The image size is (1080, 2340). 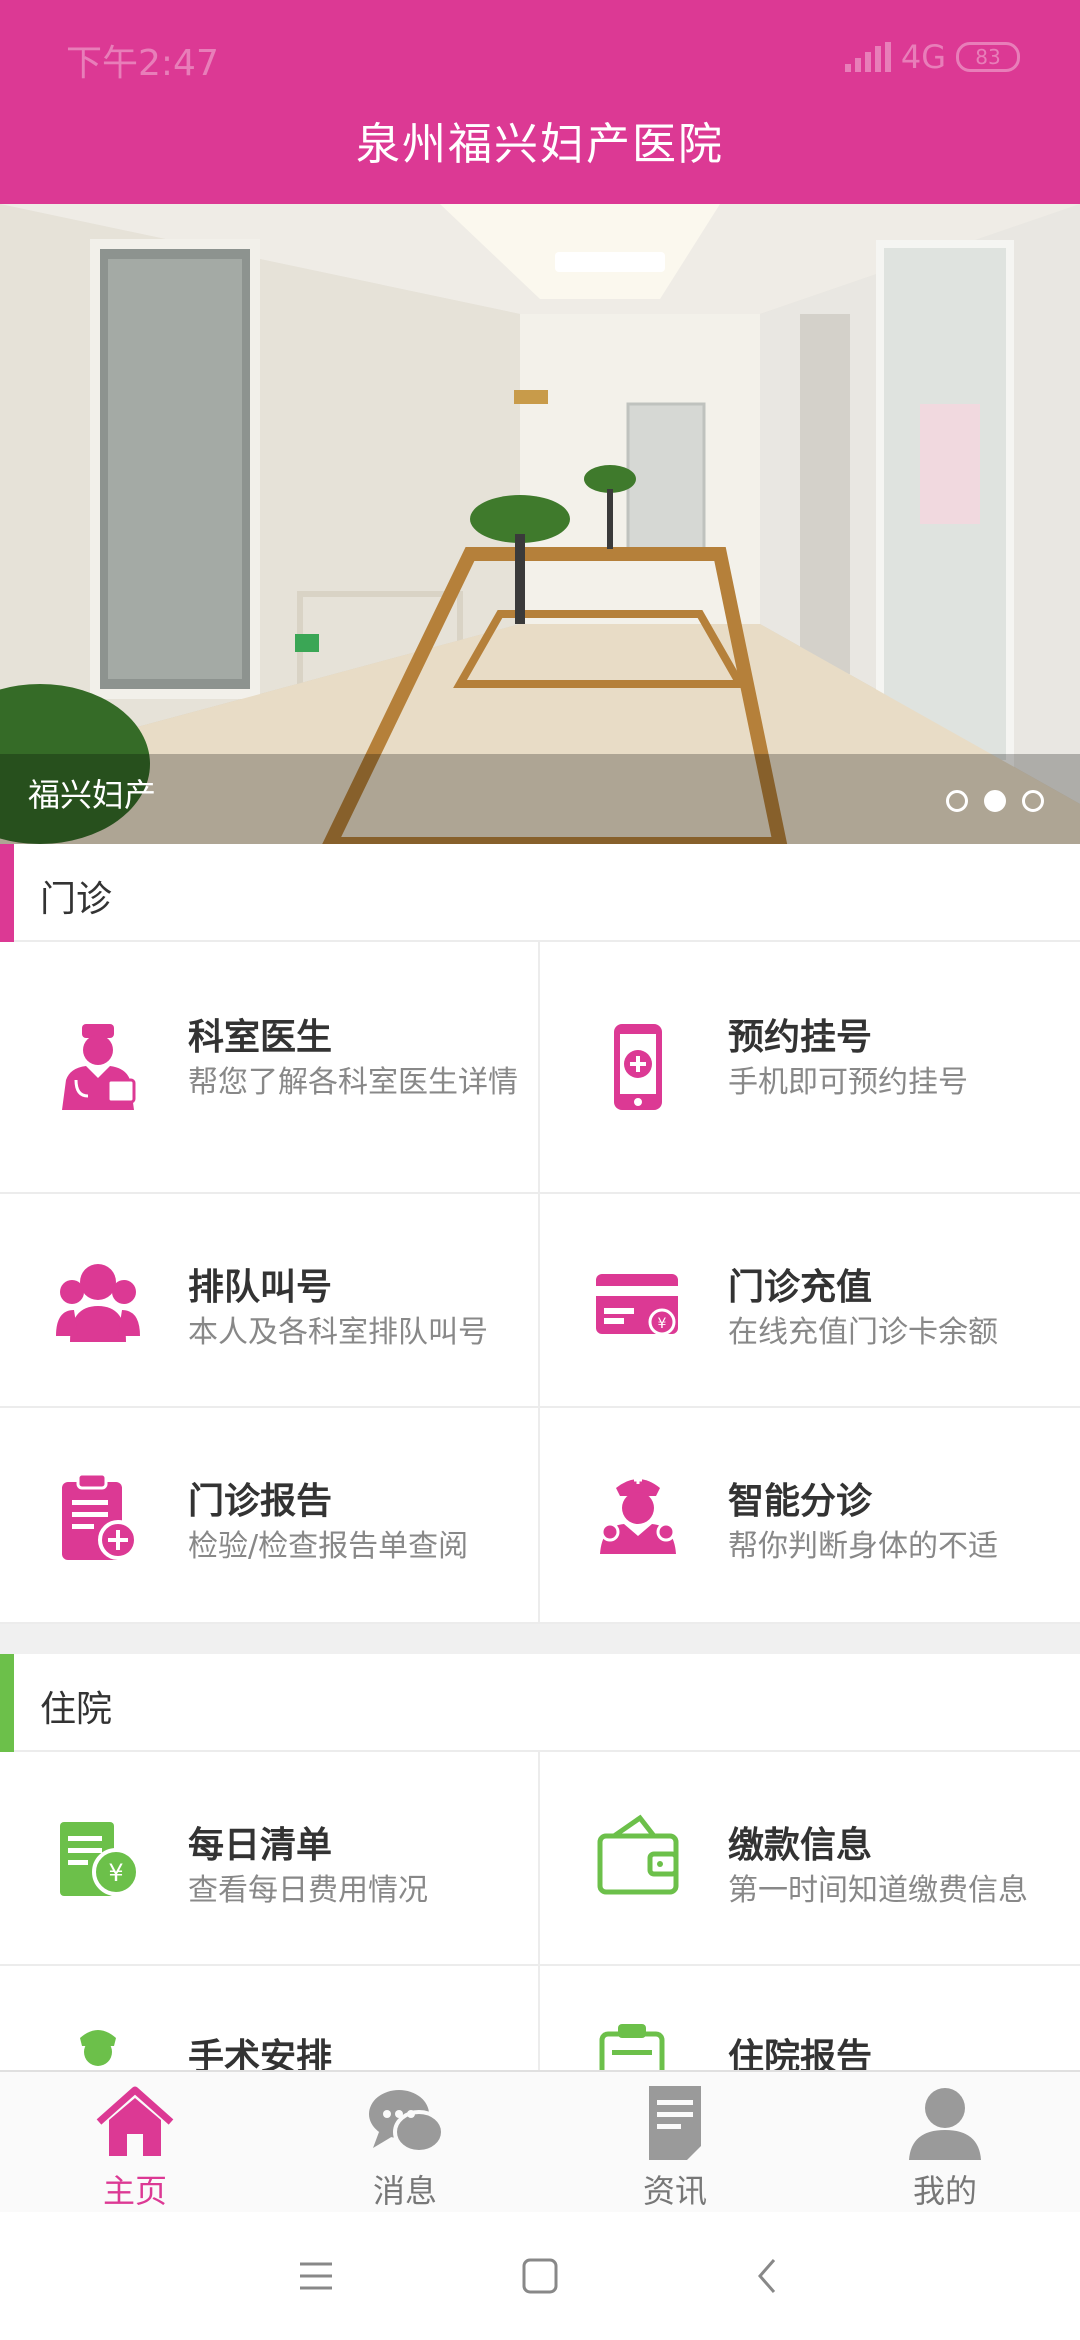 I want to click on tab-profile: 我的, so click(x=945, y=2143).